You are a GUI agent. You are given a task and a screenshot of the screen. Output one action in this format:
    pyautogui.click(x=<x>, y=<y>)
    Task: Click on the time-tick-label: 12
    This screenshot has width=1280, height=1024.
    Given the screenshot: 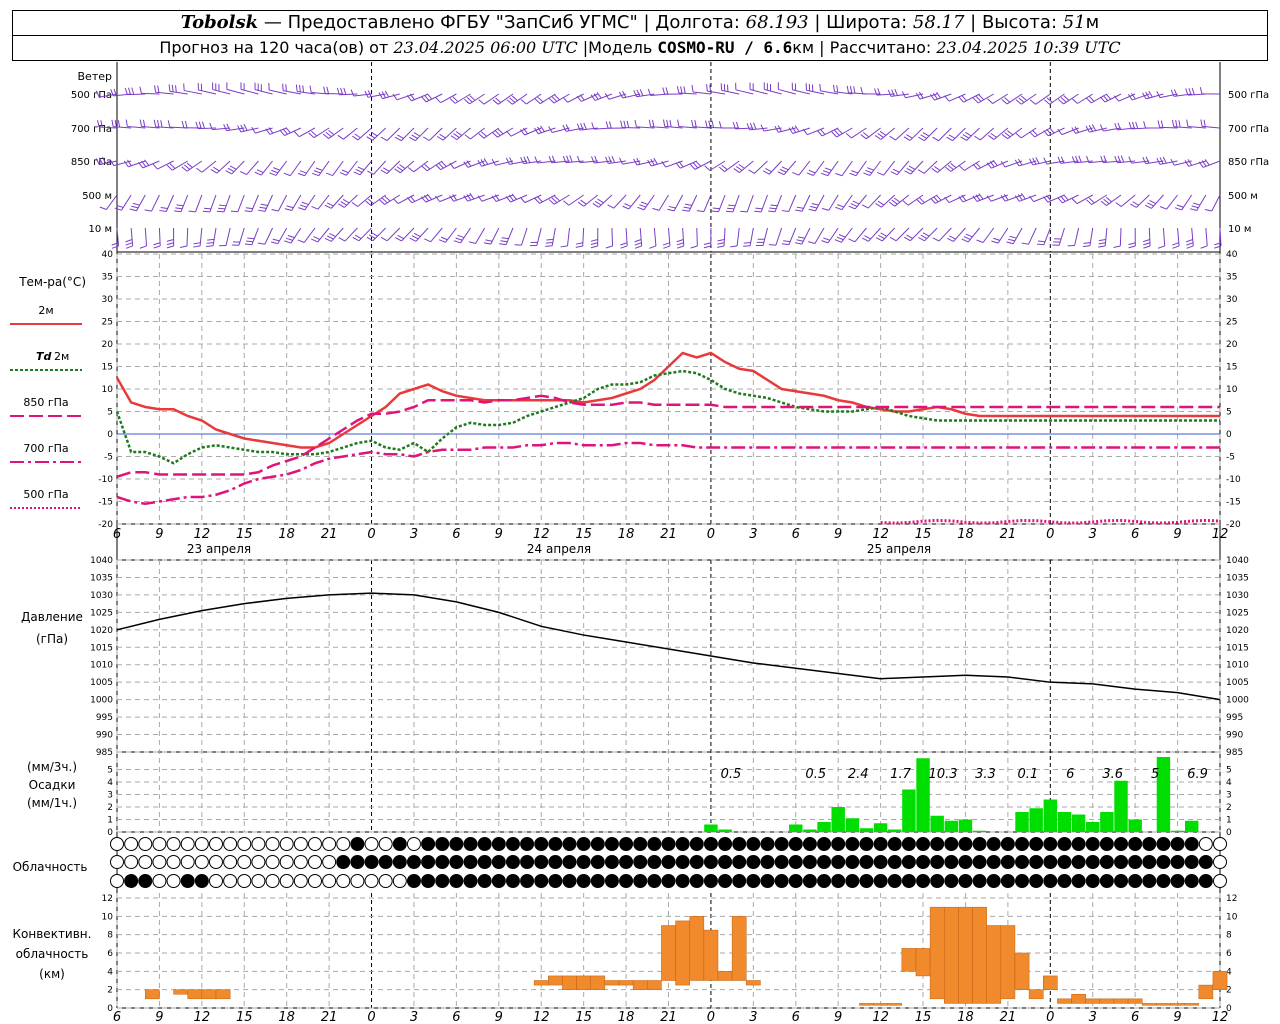 What is the action you would take?
    pyautogui.click(x=880, y=1017)
    